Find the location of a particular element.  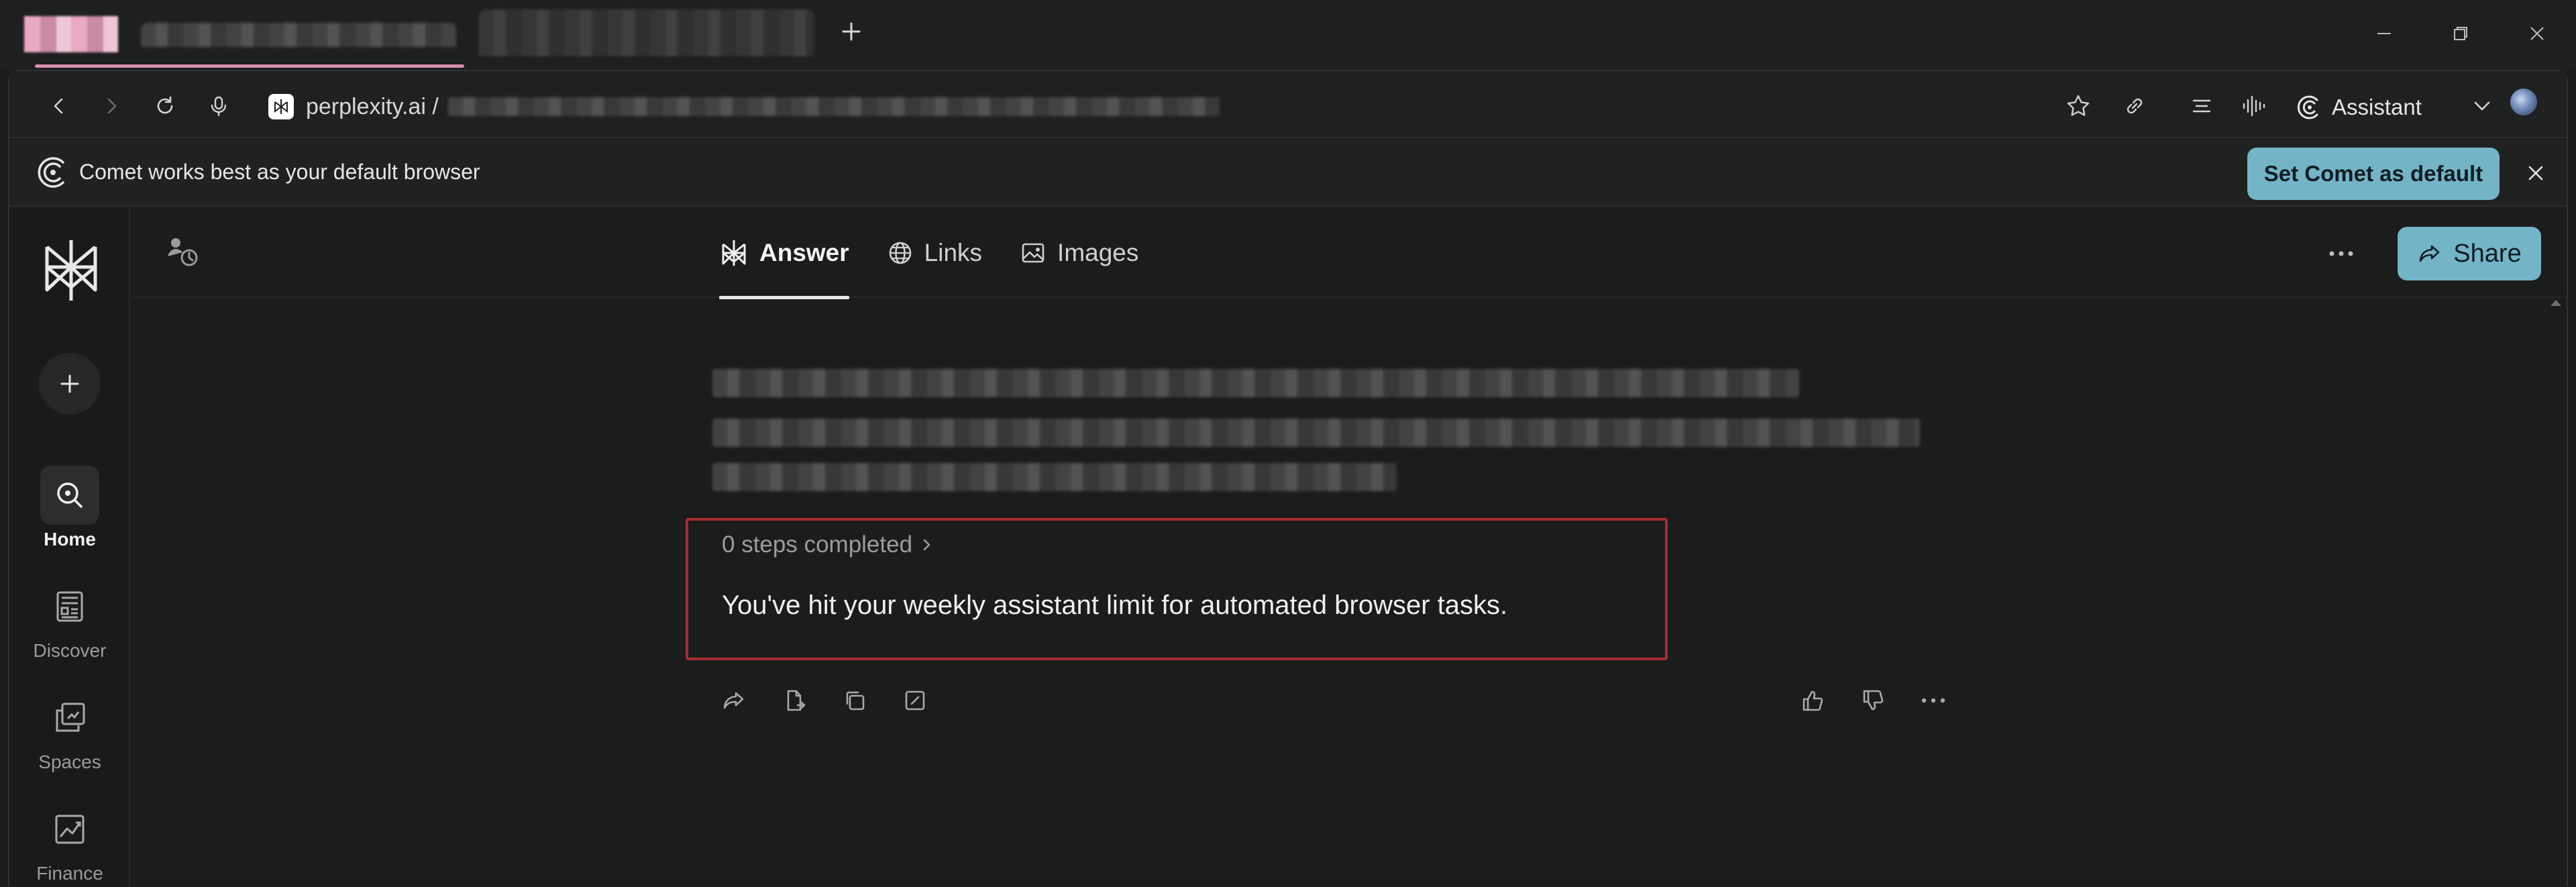

steps-toggle: 0 steps completed is located at coordinates (828, 545).